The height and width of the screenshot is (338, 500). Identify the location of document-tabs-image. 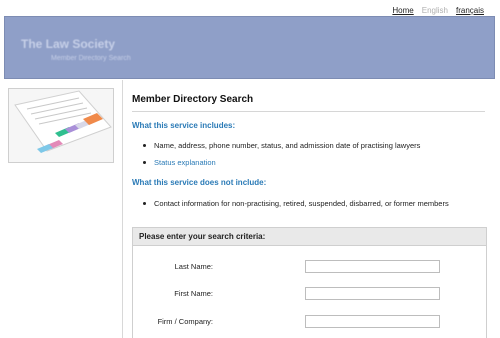
(61, 125).